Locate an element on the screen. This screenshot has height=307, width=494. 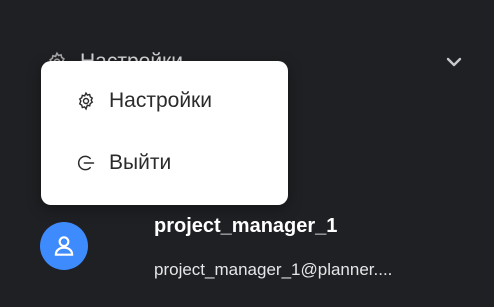
user-name: project_manager_1 is located at coordinates (246, 226).